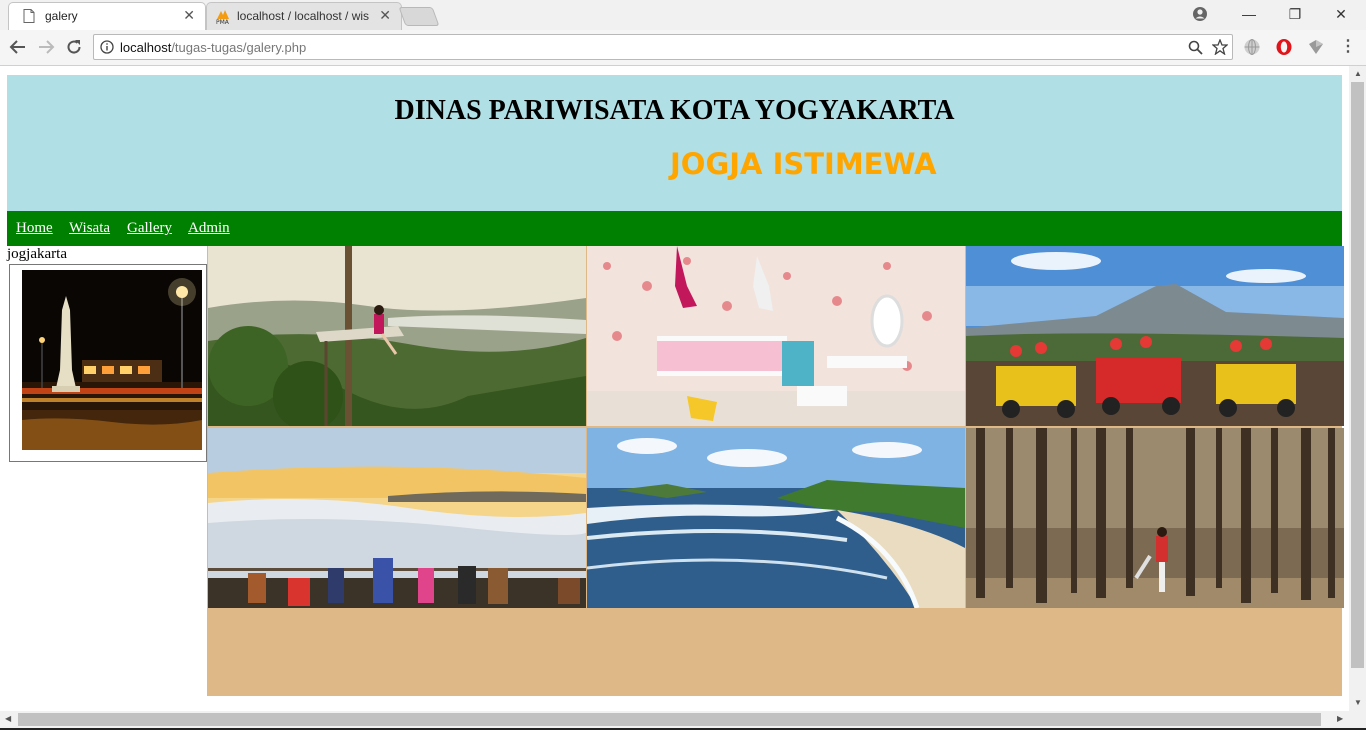 Image resolution: width=1366 pixels, height=730 pixels. Describe the element at coordinates (1340, 718) in the screenshot. I see `scroll-right-arrow-icon: ▶` at that location.